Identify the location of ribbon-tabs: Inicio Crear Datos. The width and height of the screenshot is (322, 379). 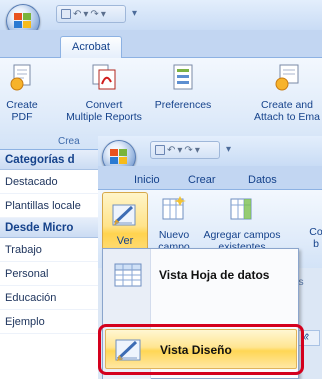
(210, 178).